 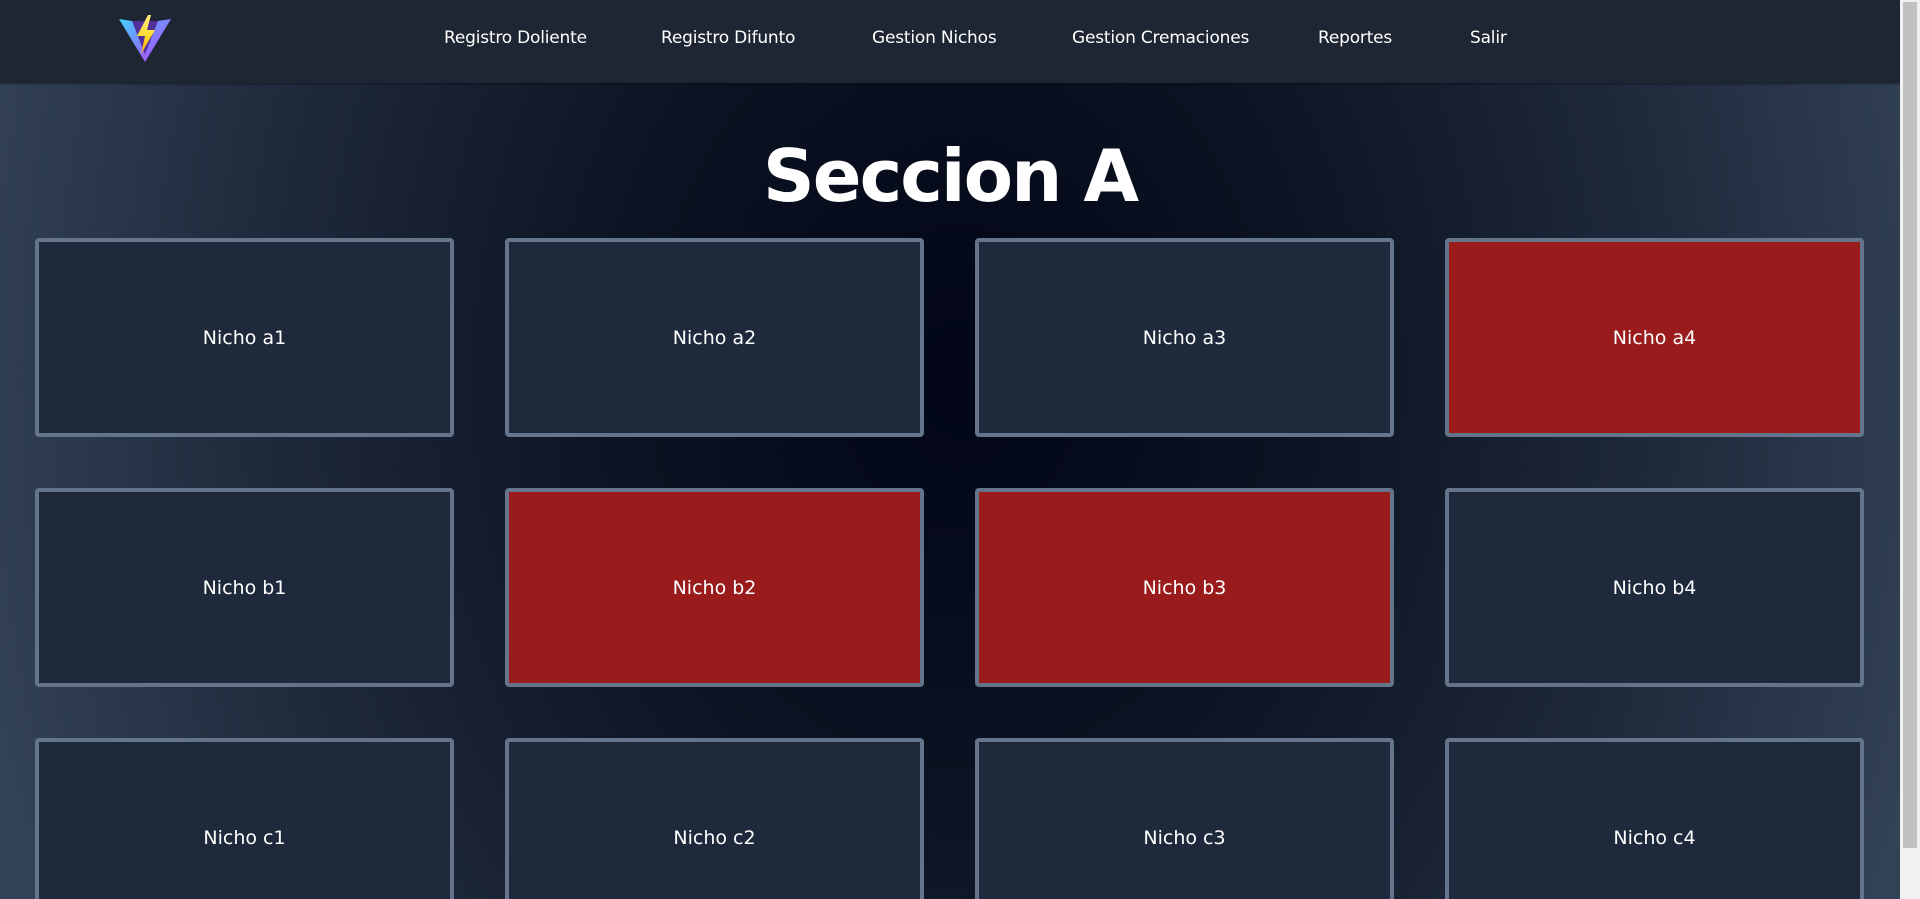 I want to click on niche-card: Nicho a3, so click(x=1184, y=337).